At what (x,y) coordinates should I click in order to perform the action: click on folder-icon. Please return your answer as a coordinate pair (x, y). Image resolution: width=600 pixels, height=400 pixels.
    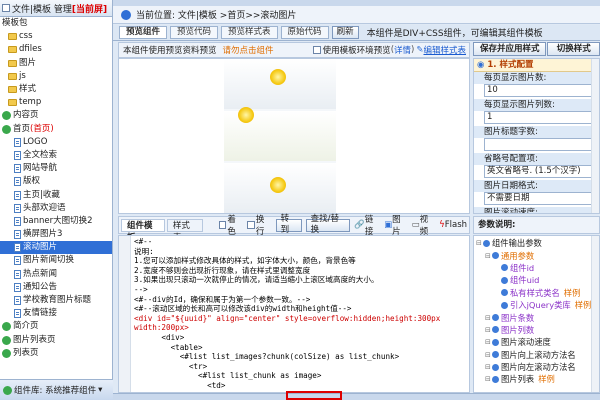
    Looking at the image, I should click on (12, 37).